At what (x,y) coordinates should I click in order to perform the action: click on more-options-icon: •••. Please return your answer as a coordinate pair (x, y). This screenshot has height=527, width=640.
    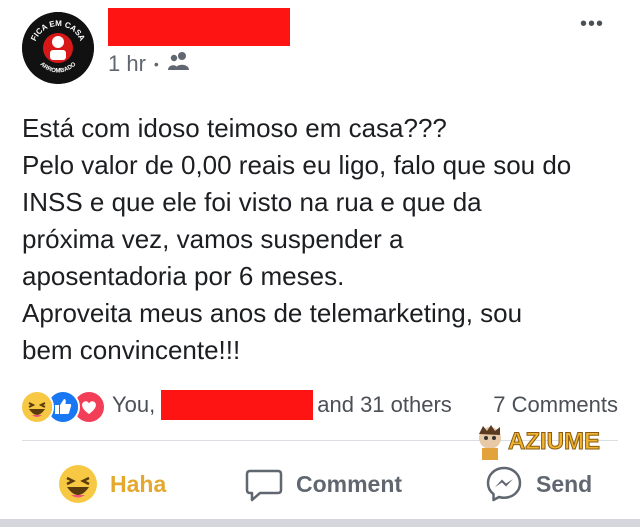
    Looking at the image, I should click on (592, 24).